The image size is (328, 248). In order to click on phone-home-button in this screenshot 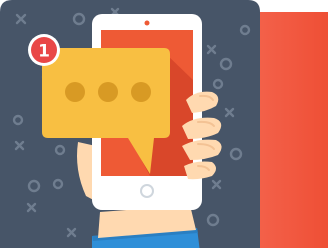, I will do `click(147, 191)`.